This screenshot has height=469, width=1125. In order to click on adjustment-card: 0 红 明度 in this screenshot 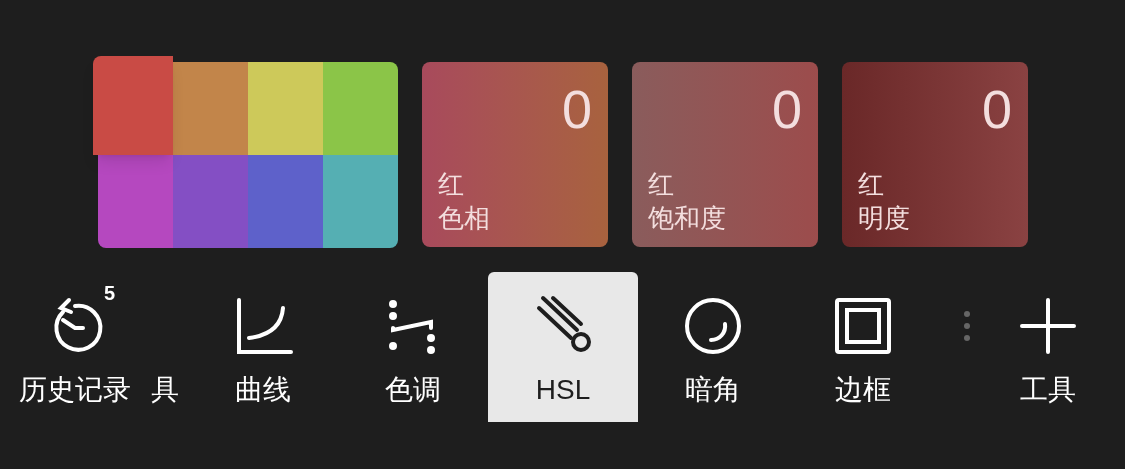, I will do `click(935, 154)`.